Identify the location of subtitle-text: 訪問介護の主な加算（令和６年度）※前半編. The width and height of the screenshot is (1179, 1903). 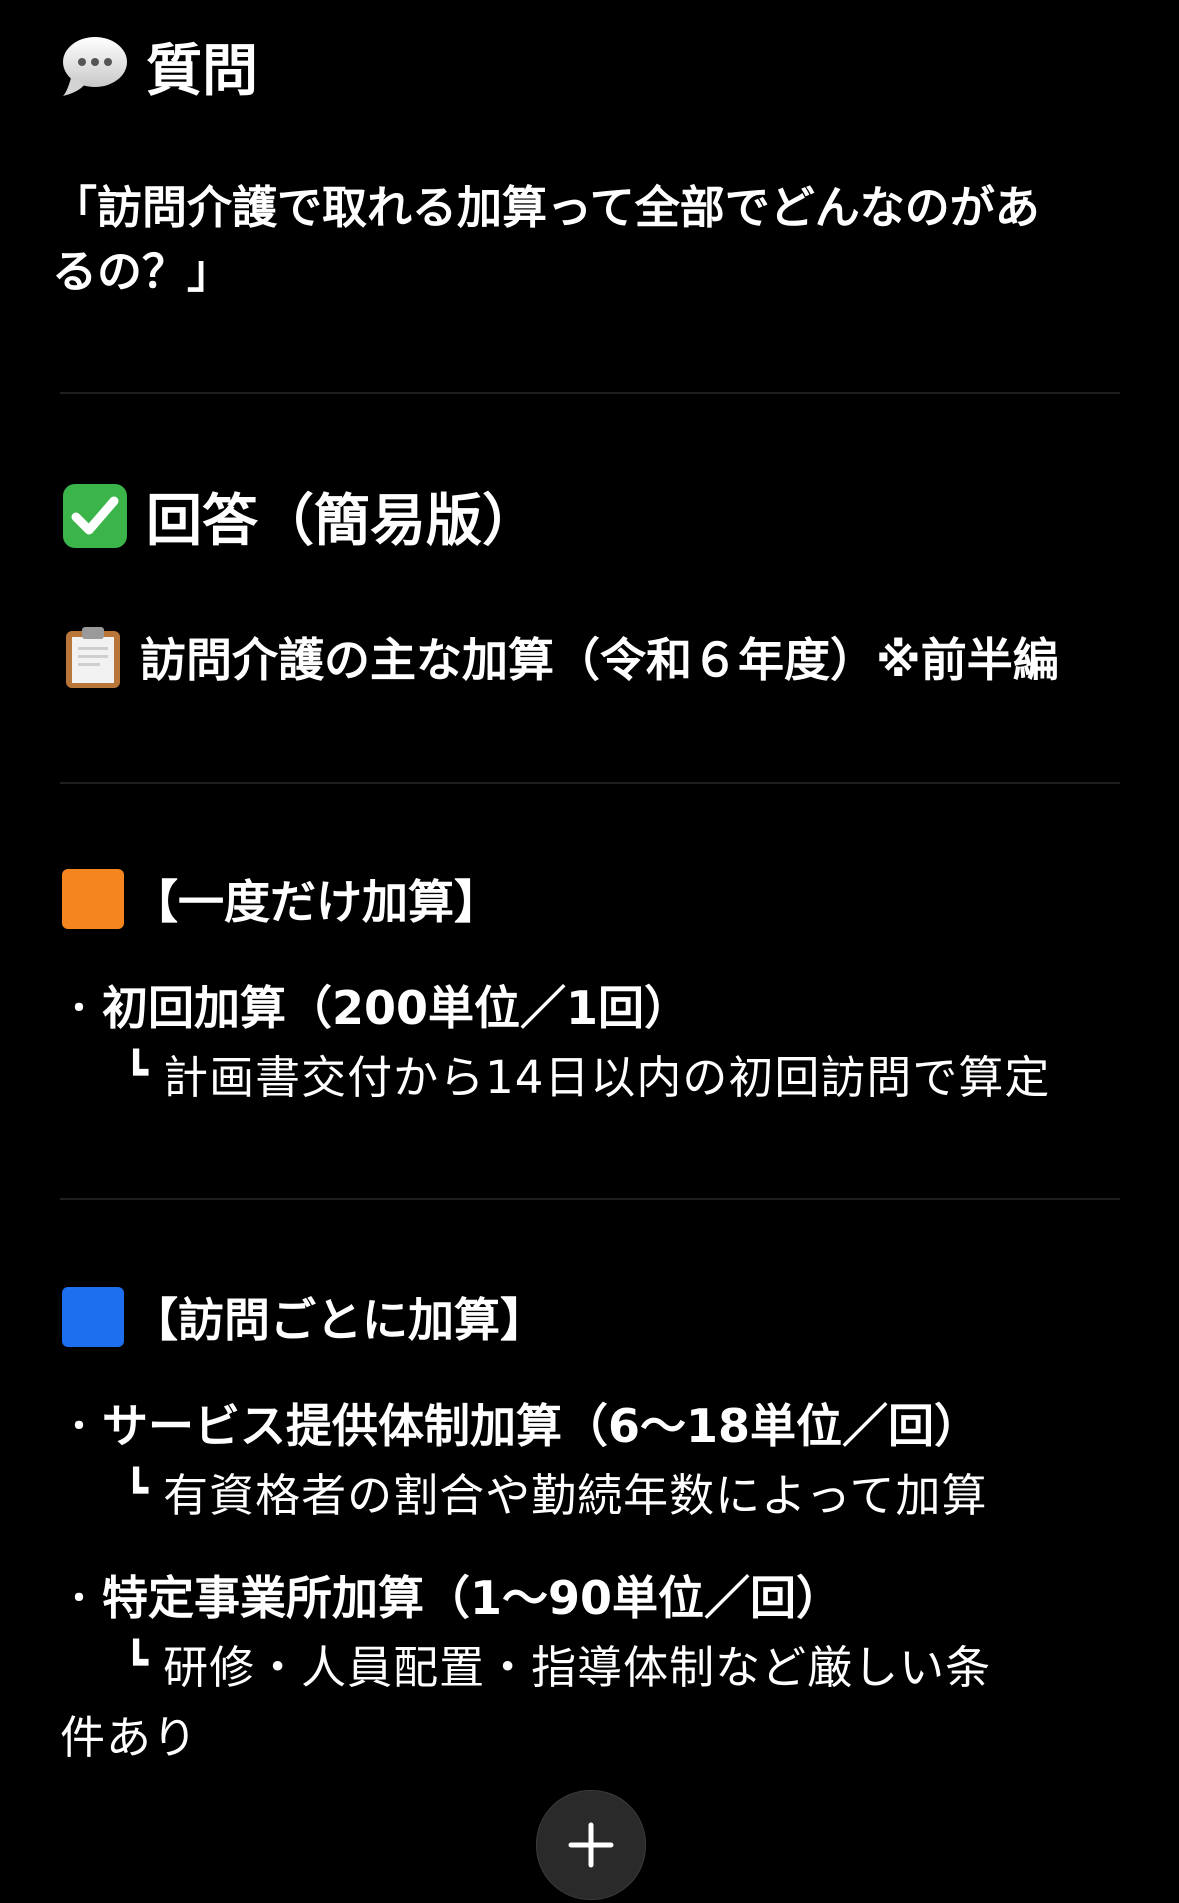
(599, 660).